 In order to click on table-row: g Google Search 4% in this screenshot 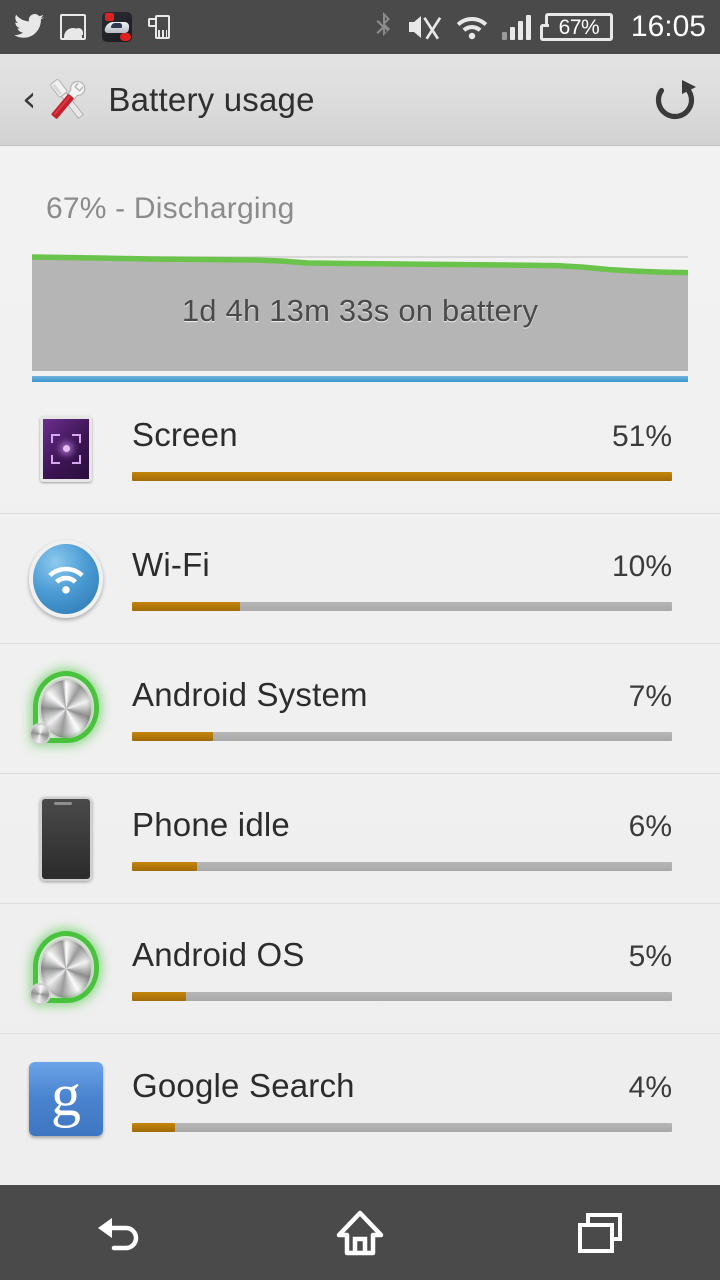, I will do `click(360, 1099)`.